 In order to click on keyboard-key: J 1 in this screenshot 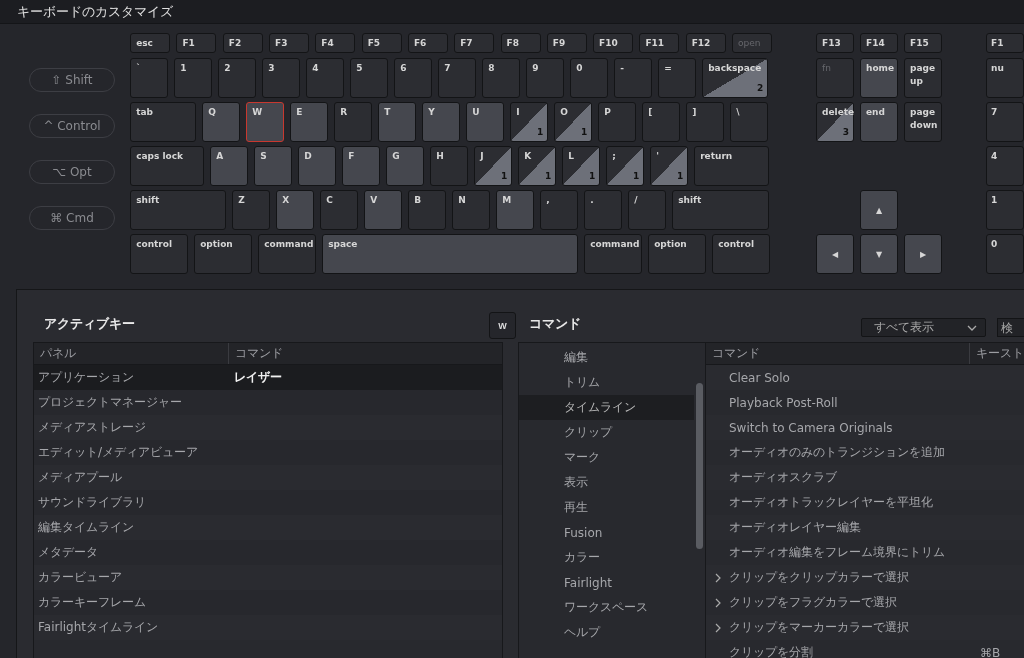, I will do `click(493, 166)`.